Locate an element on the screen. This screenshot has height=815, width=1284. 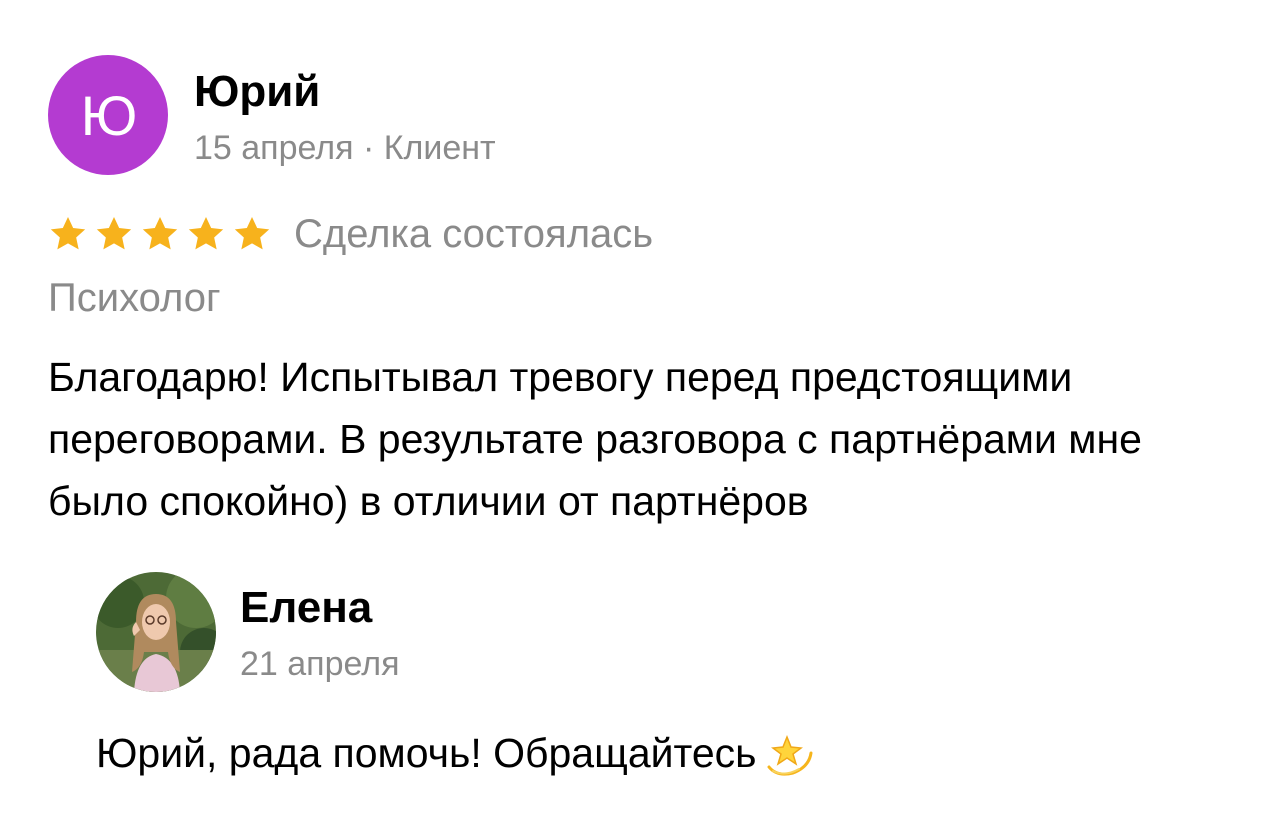
star-rating is located at coordinates (160, 234).